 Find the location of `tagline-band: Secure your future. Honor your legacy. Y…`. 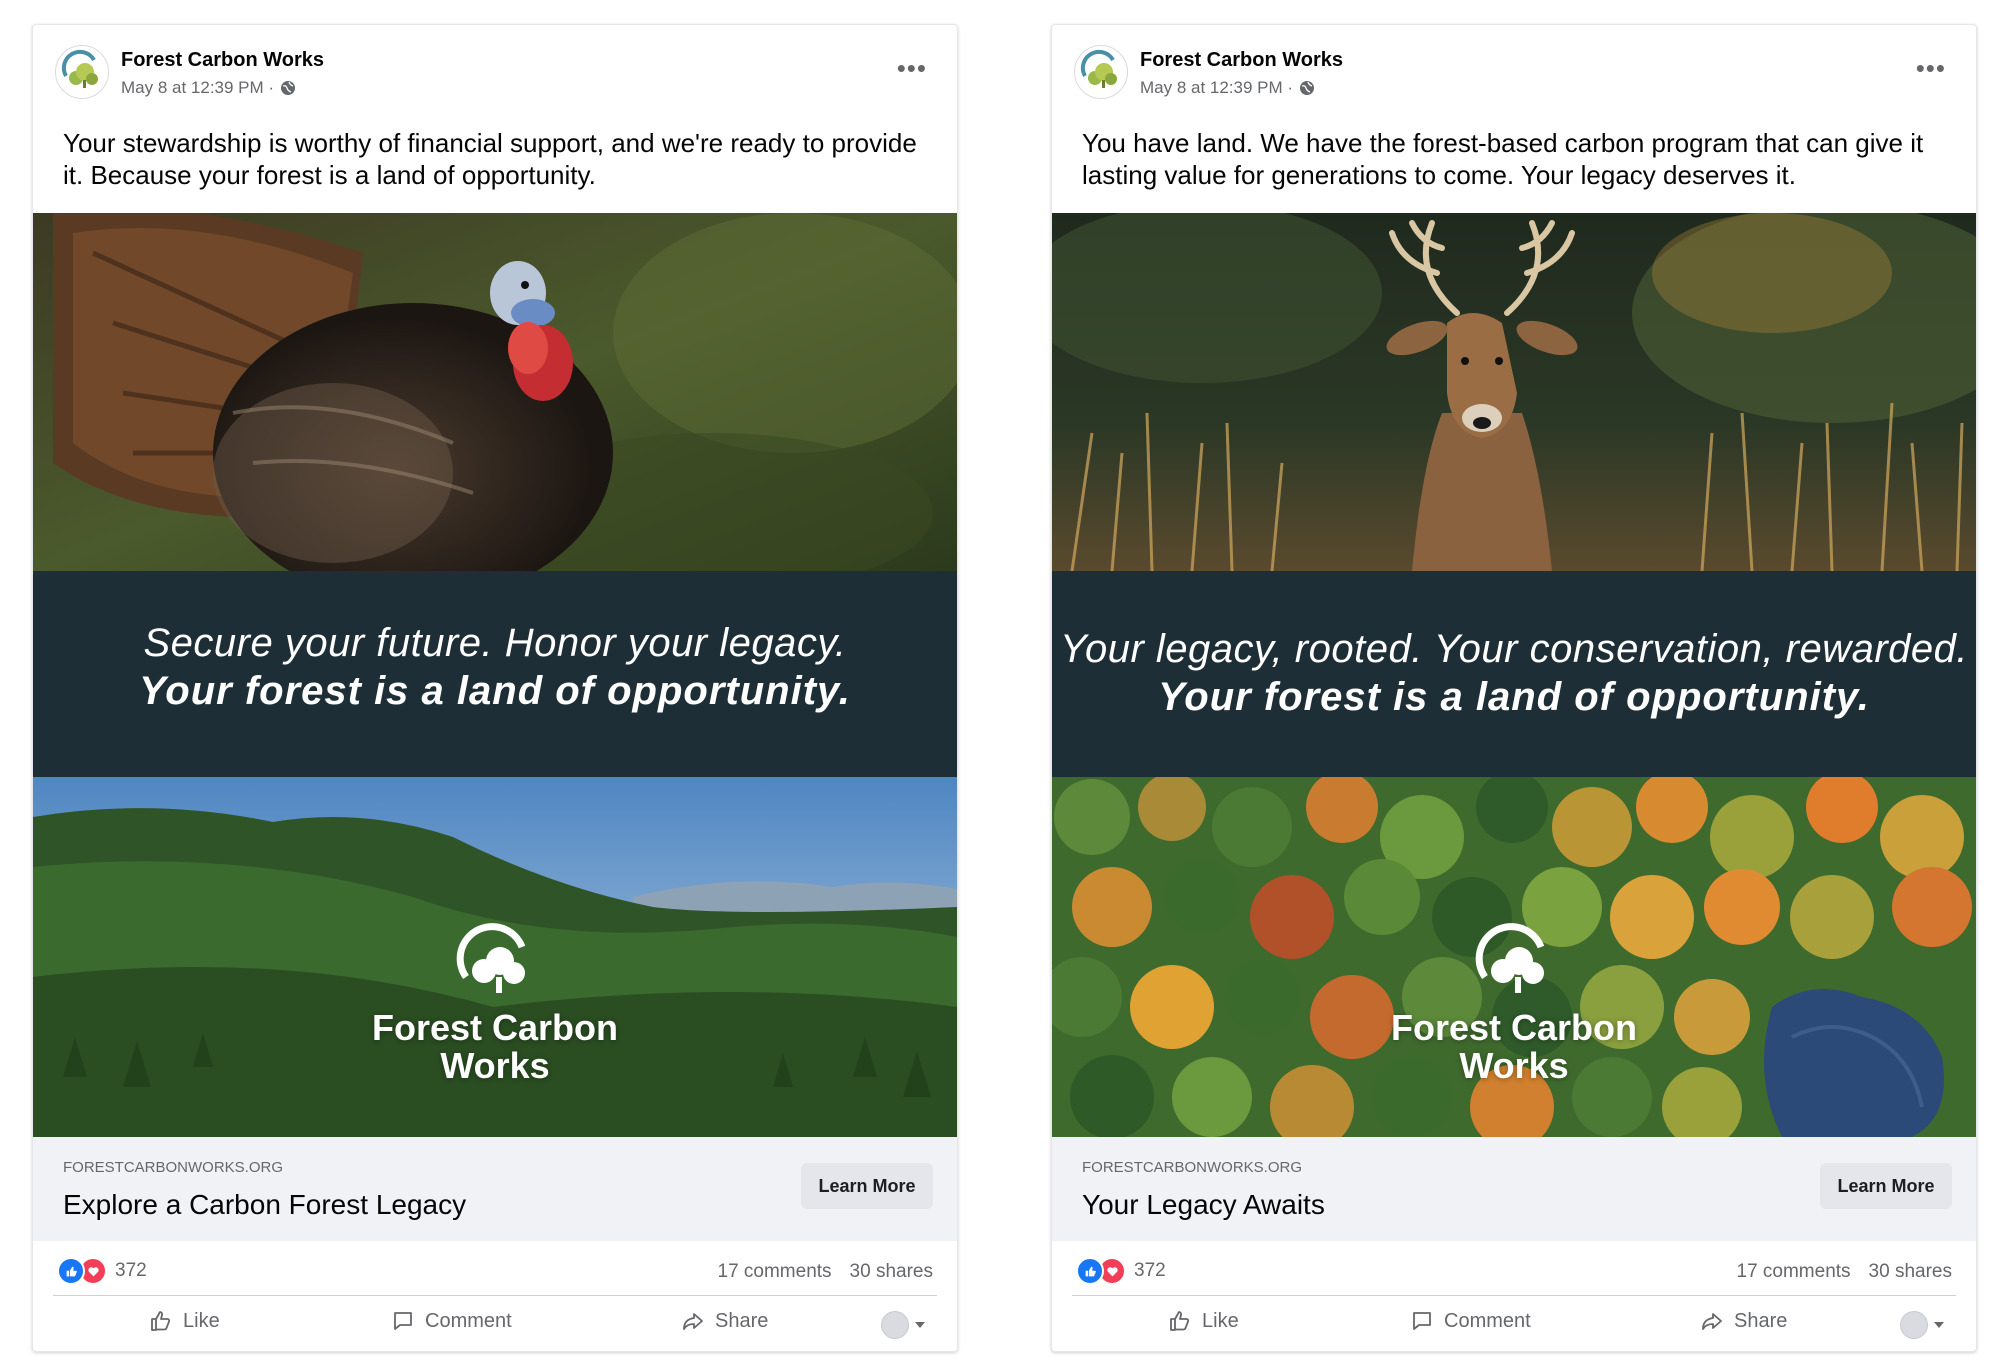

tagline-band: Secure your future. Honor your legacy. Y… is located at coordinates (495, 674).